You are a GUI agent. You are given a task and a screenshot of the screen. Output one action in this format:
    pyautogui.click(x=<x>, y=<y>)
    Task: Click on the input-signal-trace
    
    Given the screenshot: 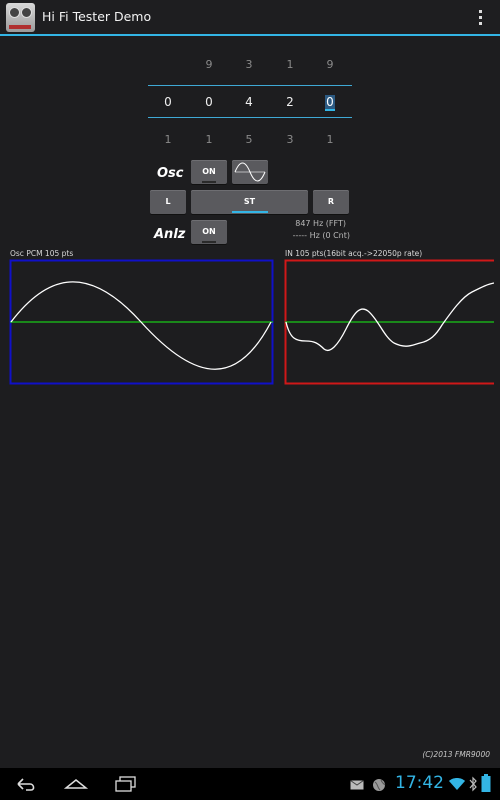 What is the action you would take?
    pyautogui.click(x=389, y=316)
    